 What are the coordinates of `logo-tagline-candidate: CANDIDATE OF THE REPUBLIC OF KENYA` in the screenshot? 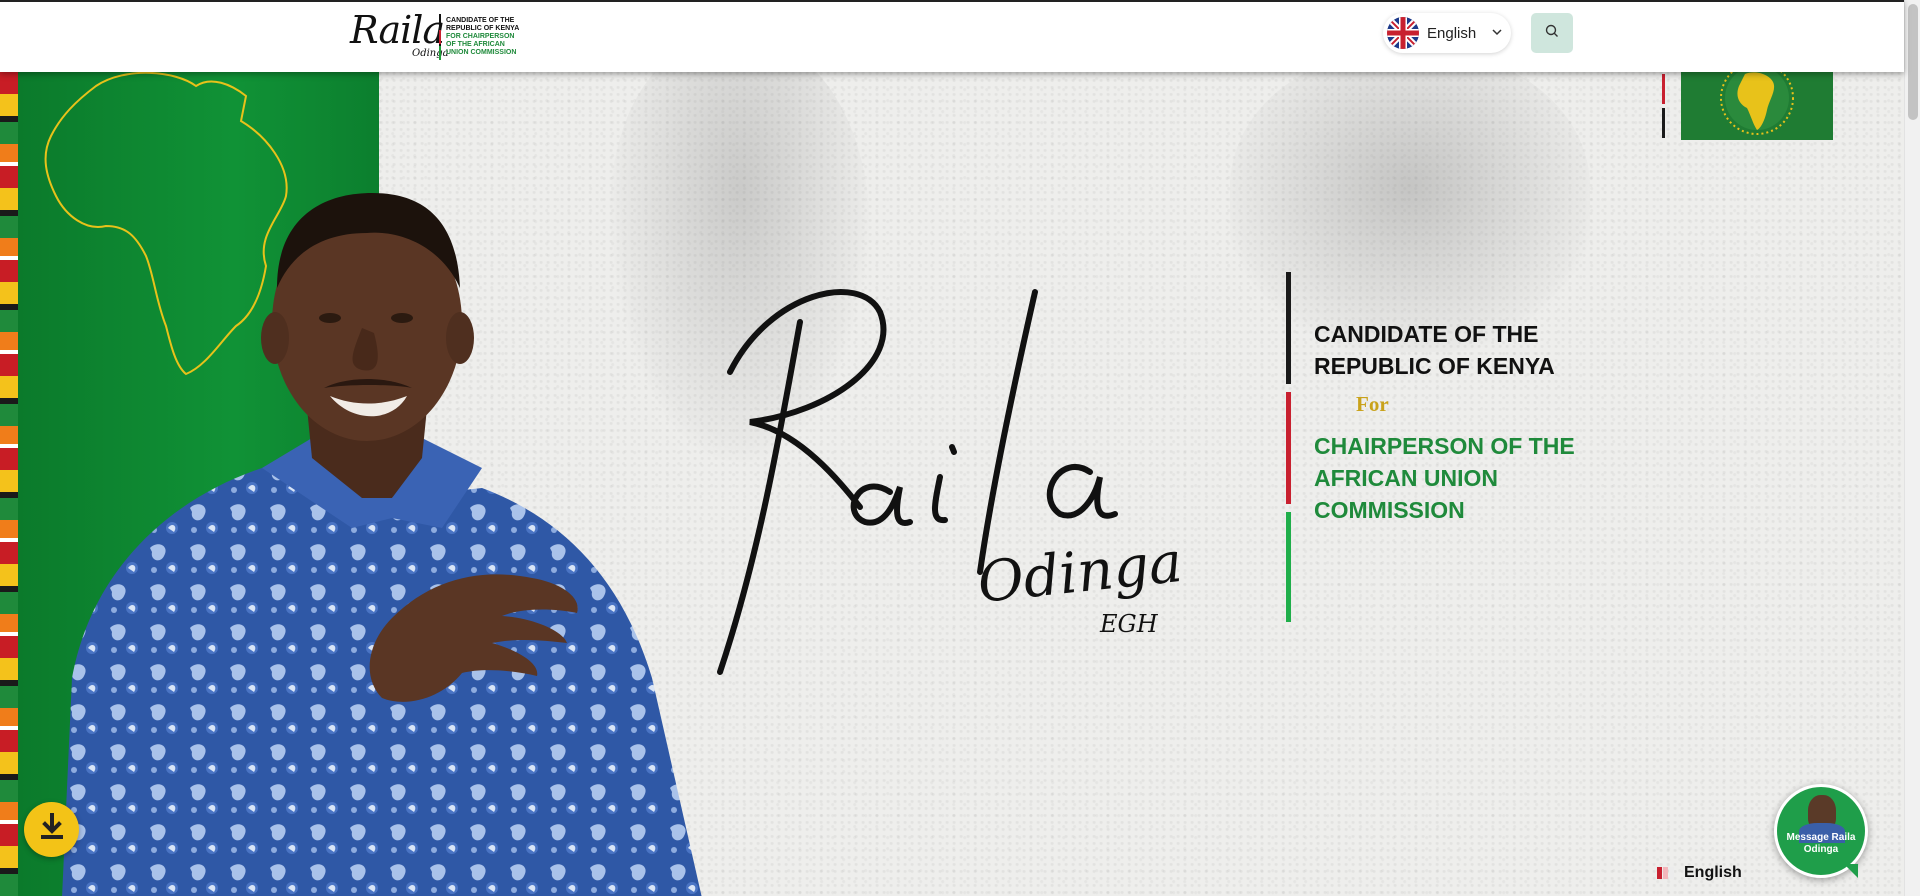 It's located at (483, 24).